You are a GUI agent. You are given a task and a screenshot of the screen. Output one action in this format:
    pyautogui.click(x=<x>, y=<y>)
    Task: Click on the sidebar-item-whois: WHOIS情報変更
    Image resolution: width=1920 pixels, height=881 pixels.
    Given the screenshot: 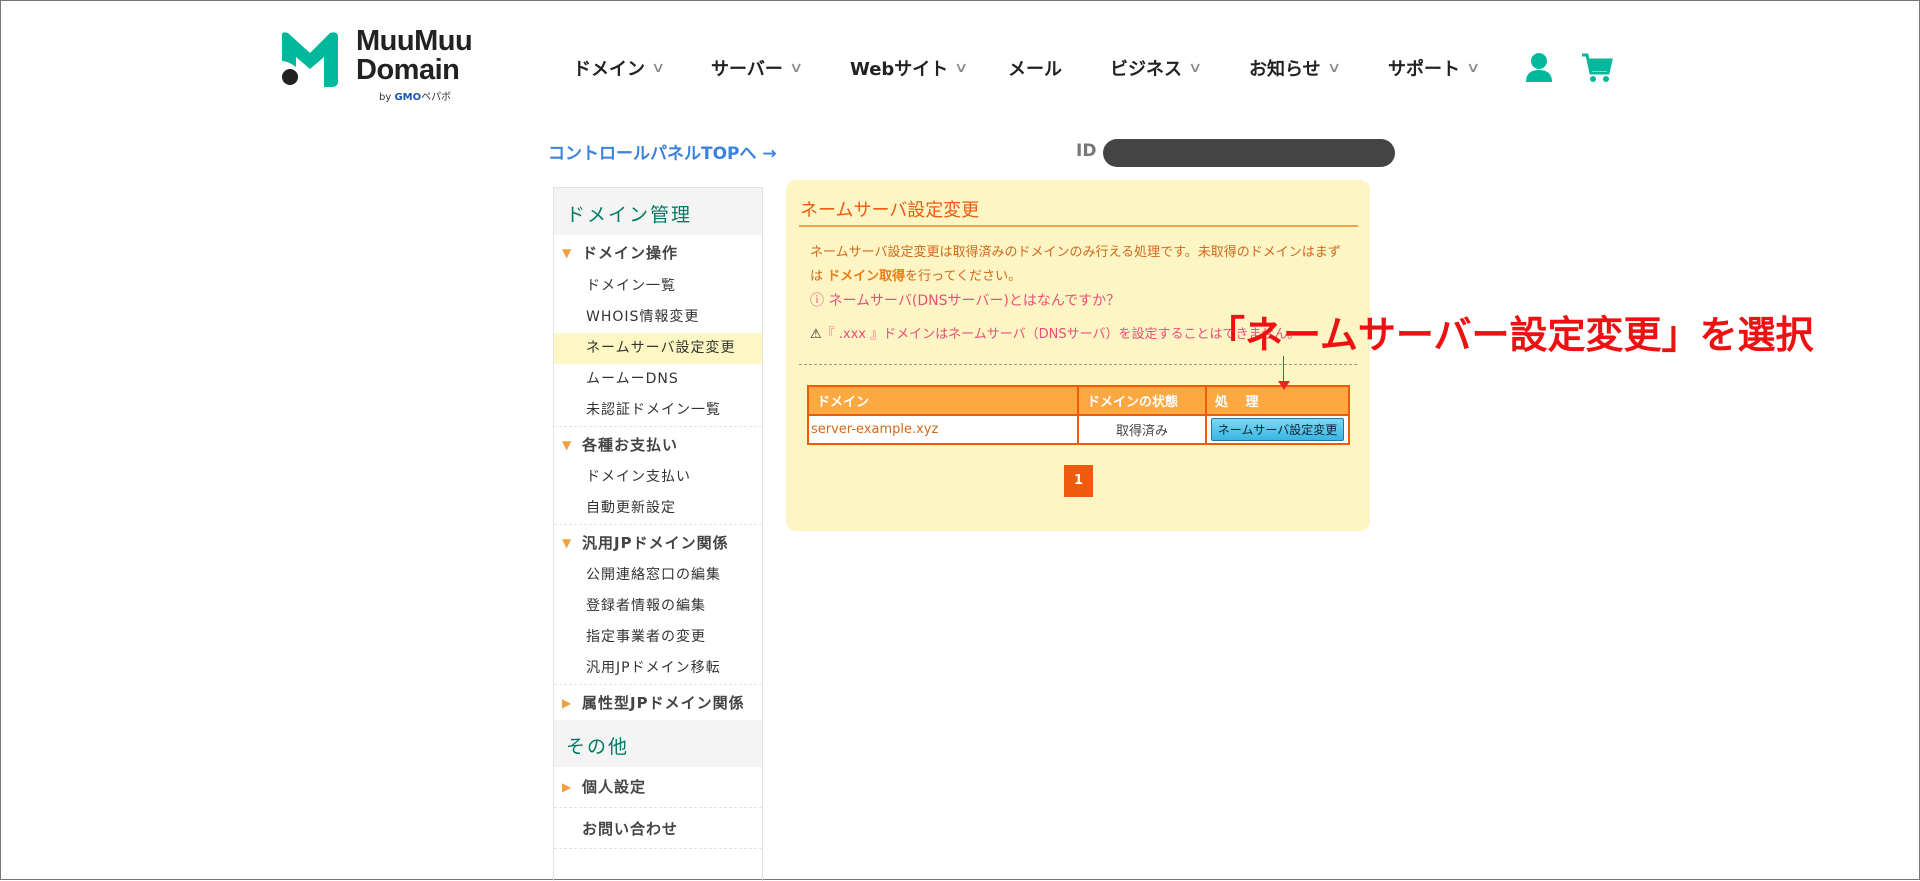 What is the action you would take?
    pyautogui.click(x=658, y=317)
    